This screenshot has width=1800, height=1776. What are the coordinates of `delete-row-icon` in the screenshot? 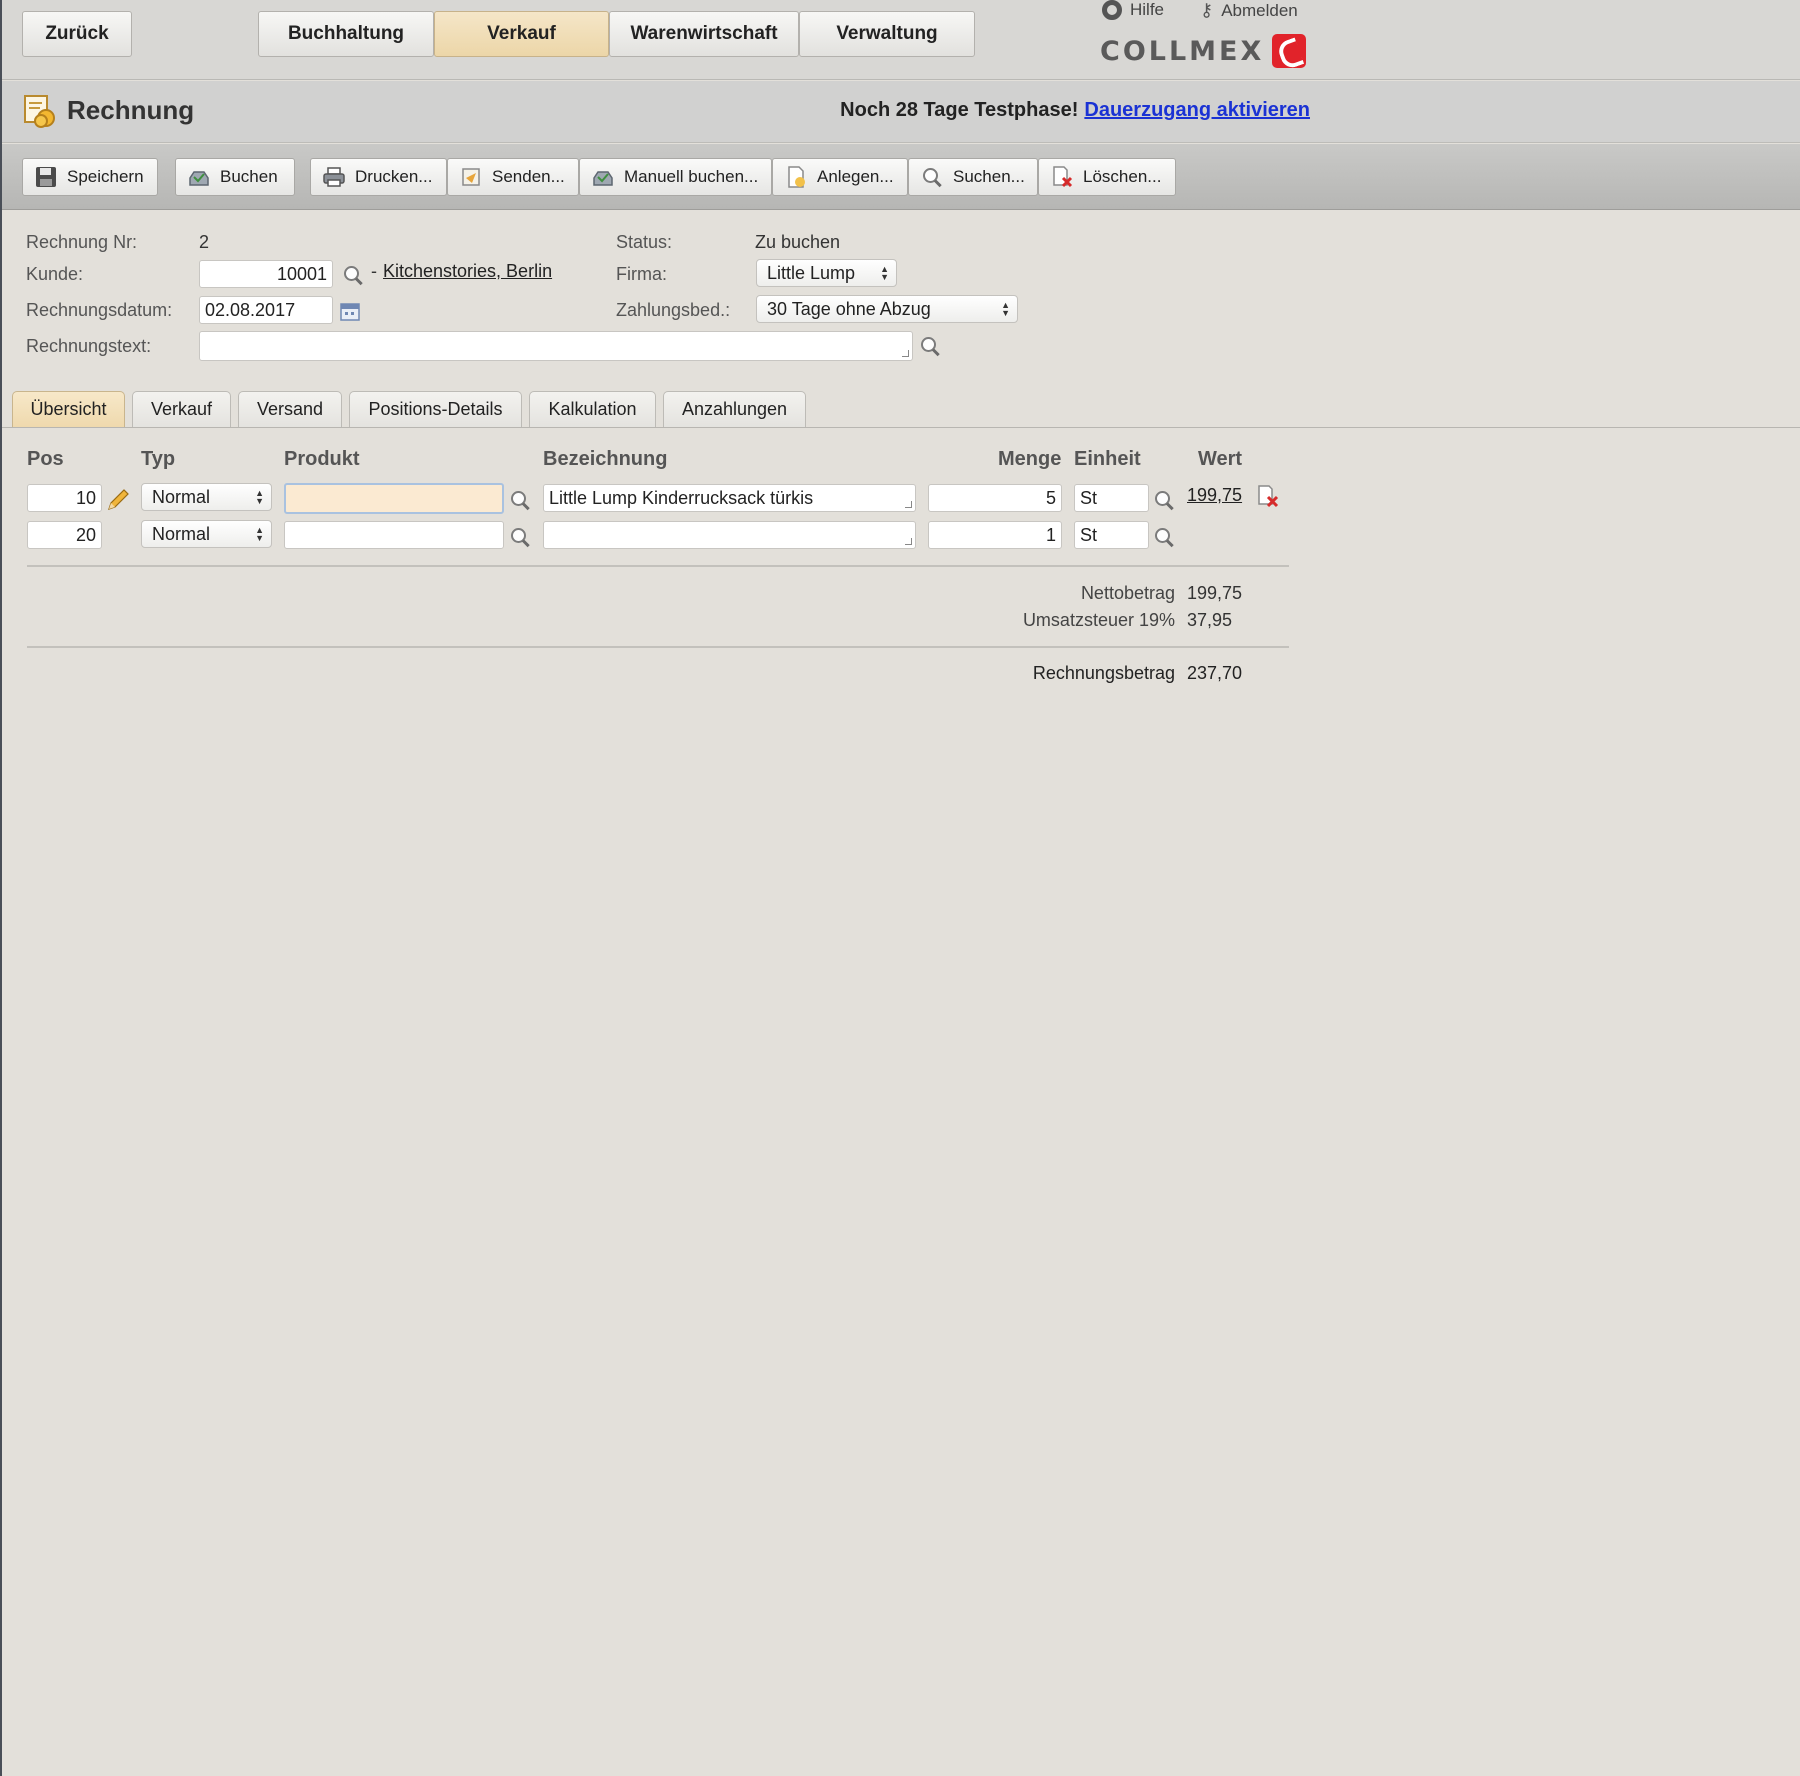 It's located at (1268, 497).